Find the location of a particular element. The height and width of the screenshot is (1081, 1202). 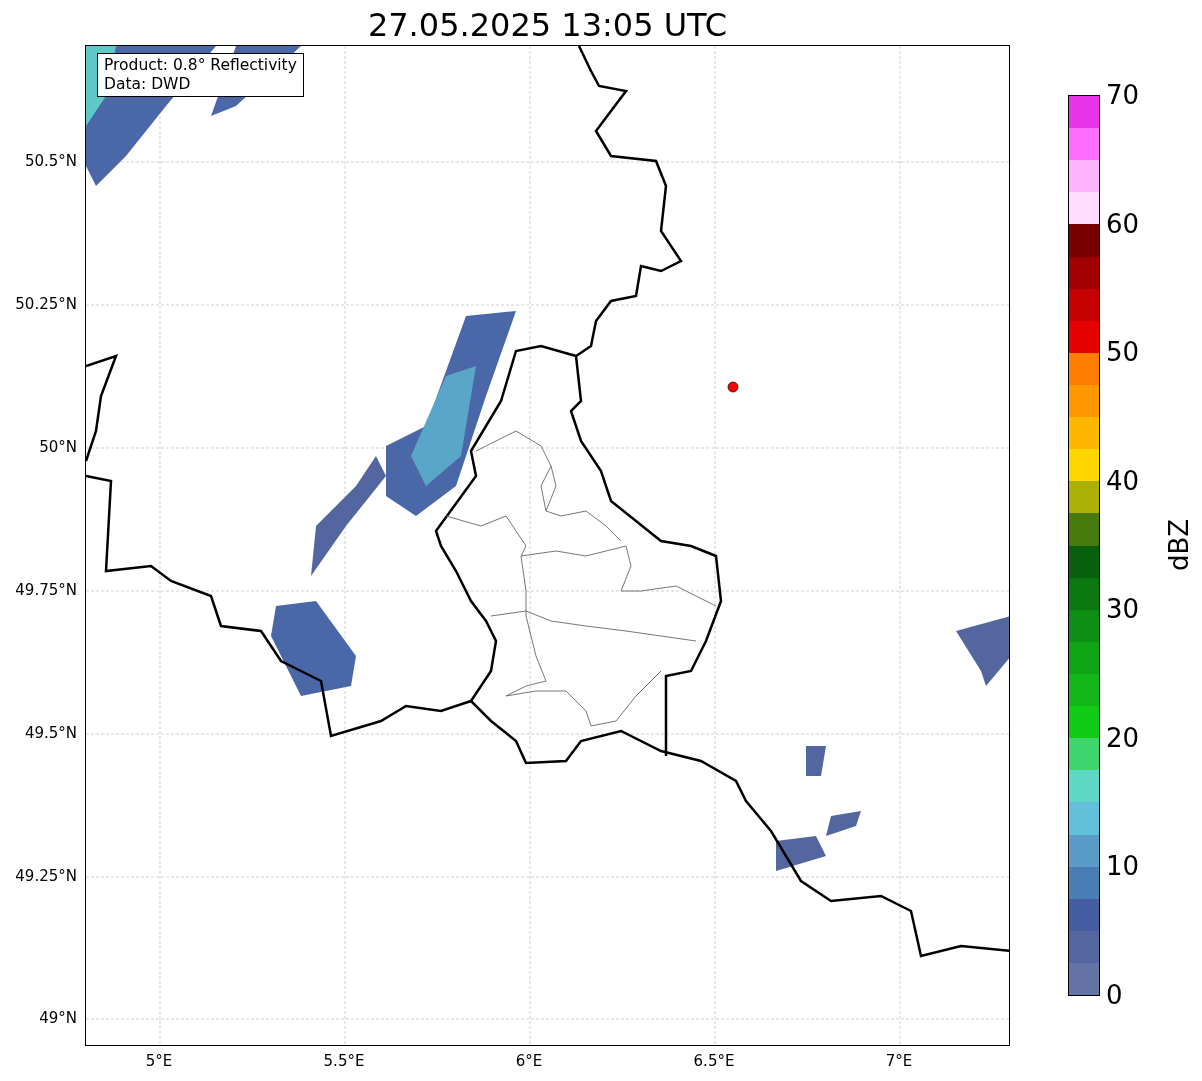

colorbar-tick-label: 30 is located at coordinates (1123, 609).